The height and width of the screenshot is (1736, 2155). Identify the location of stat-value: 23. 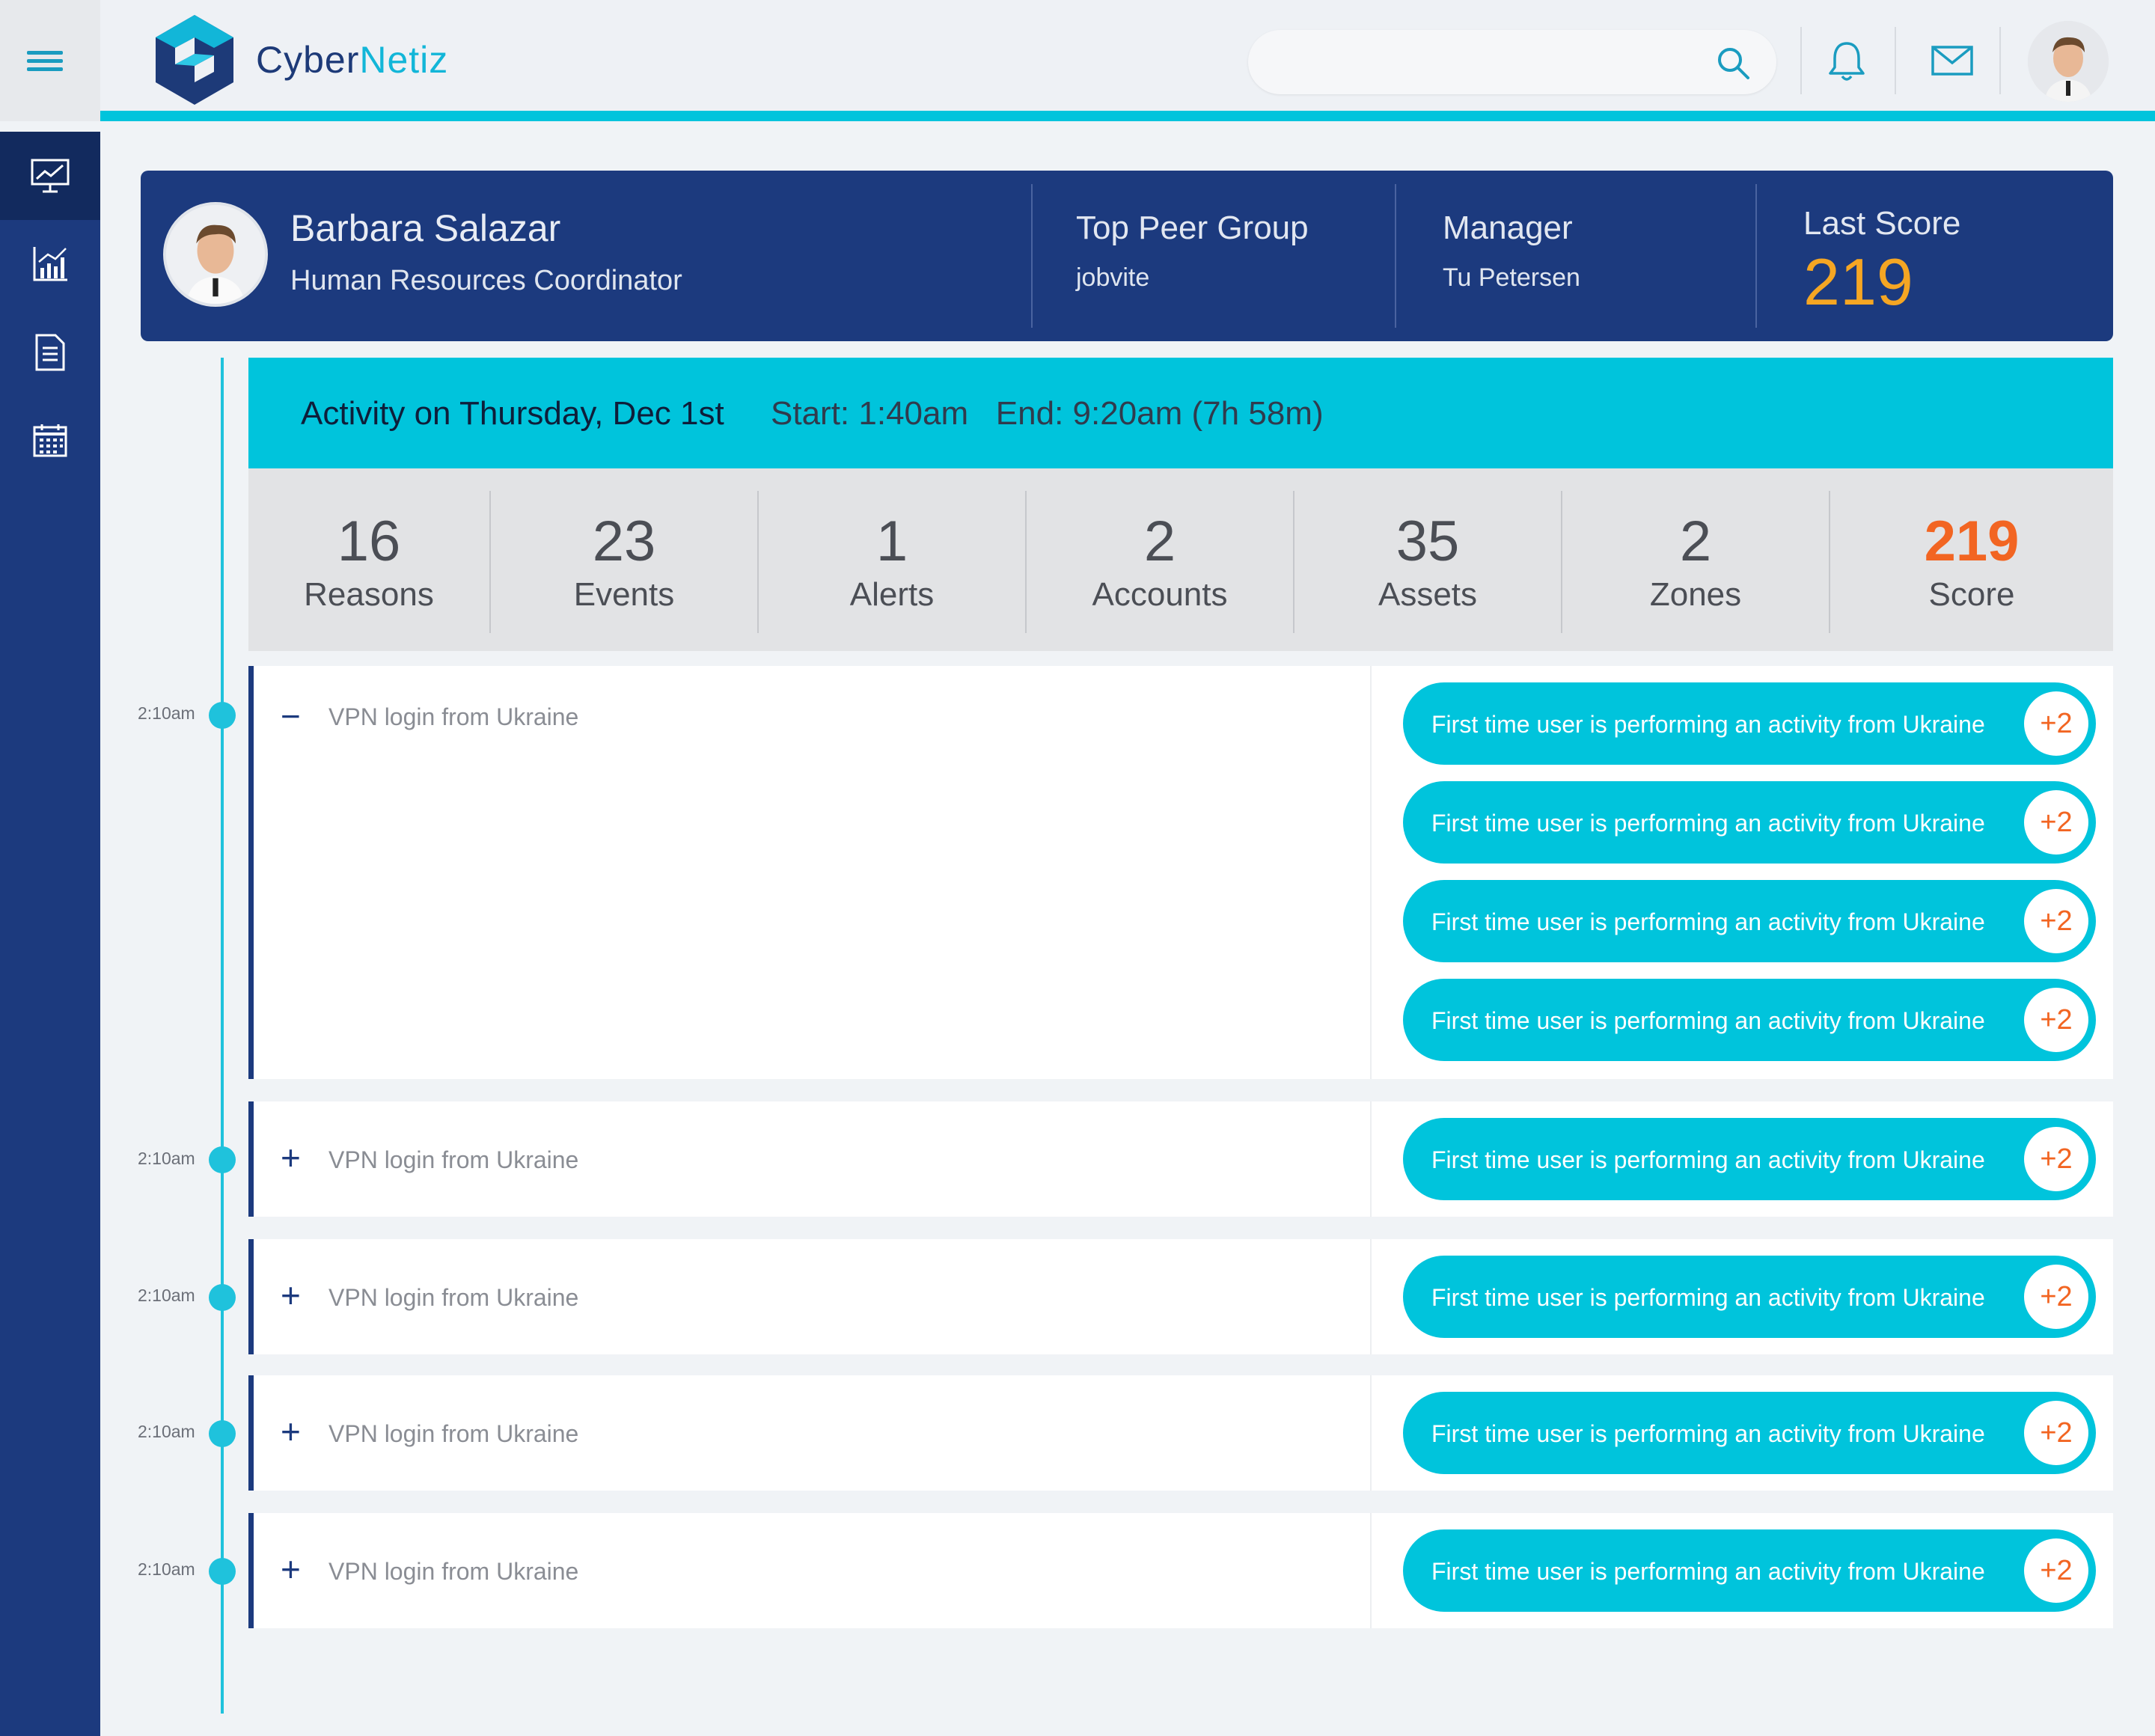
(624, 541).